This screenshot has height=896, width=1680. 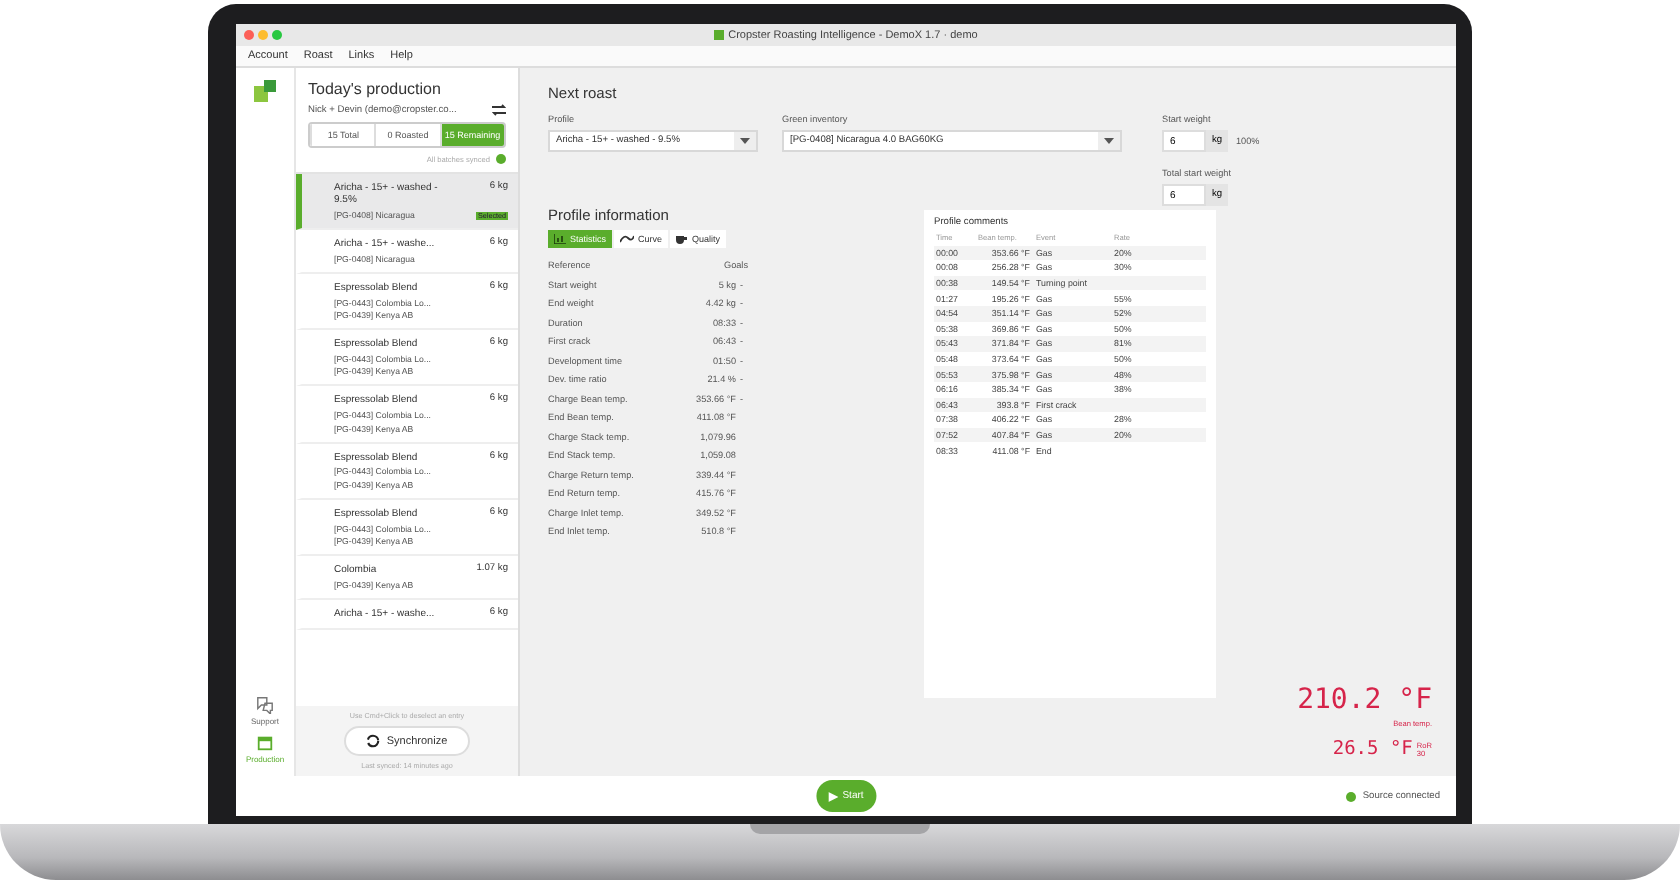 I want to click on chat-bubbles-icon, so click(x=264, y=705).